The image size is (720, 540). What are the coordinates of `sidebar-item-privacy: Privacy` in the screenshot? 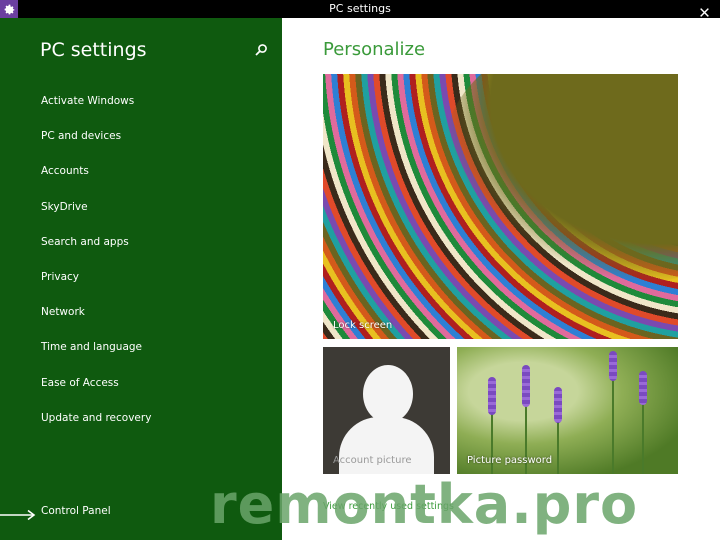 It's located at (96, 287).